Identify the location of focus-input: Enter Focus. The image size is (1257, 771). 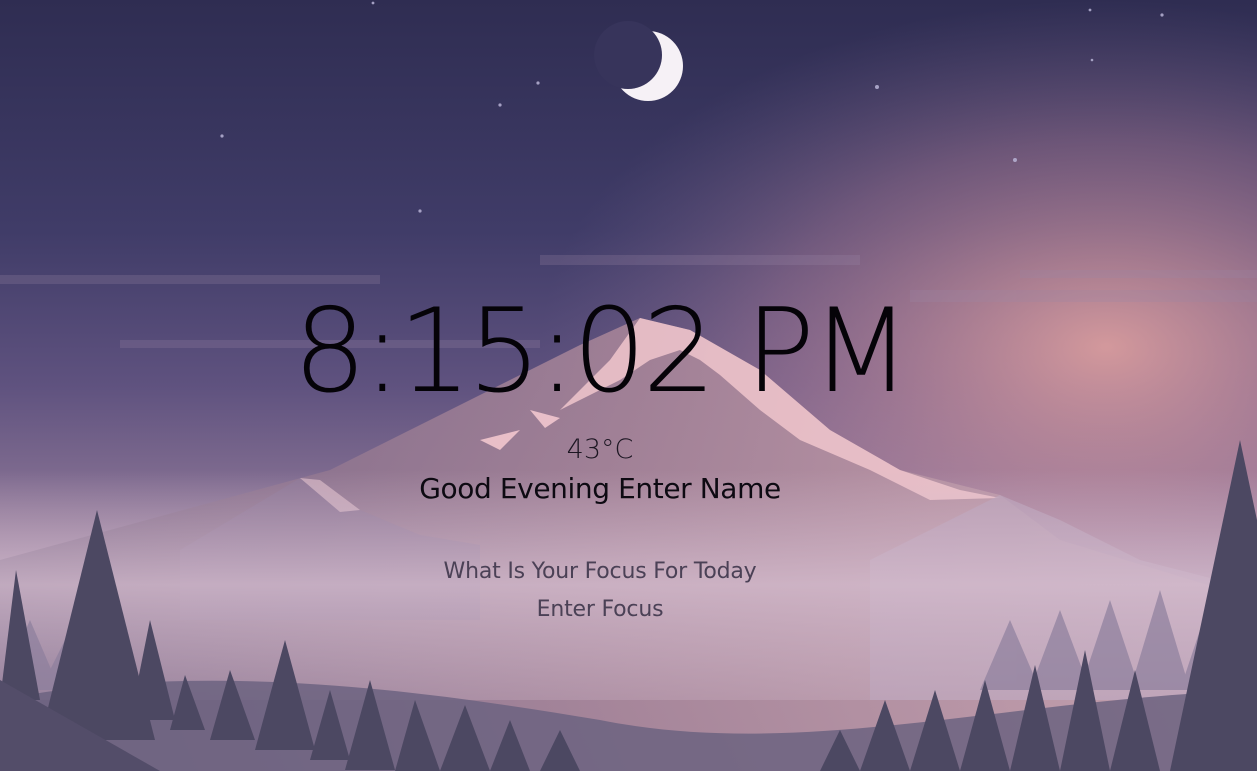
(600, 609).